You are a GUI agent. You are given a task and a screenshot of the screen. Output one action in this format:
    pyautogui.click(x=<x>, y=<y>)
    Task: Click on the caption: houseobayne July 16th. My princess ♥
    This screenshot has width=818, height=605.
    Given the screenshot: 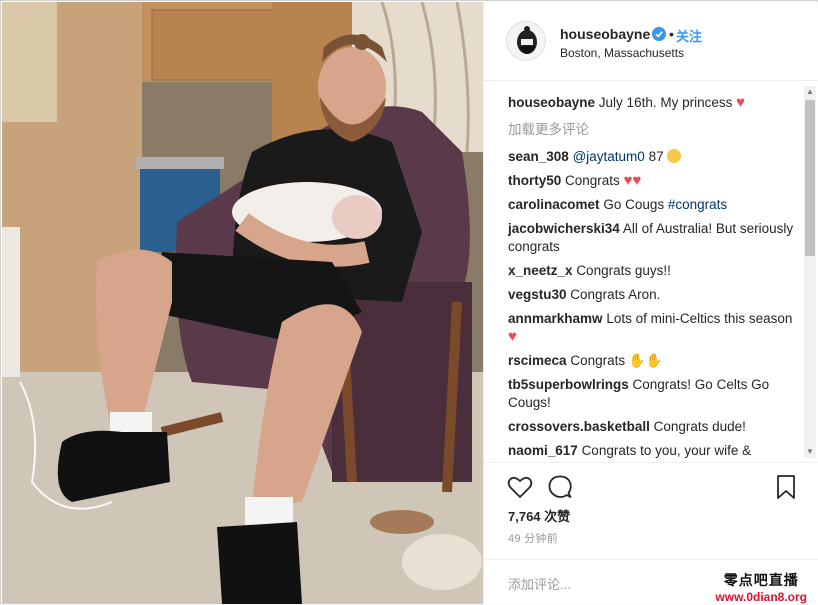 What is the action you would take?
    pyautogui.click(x=655, y=103)
    